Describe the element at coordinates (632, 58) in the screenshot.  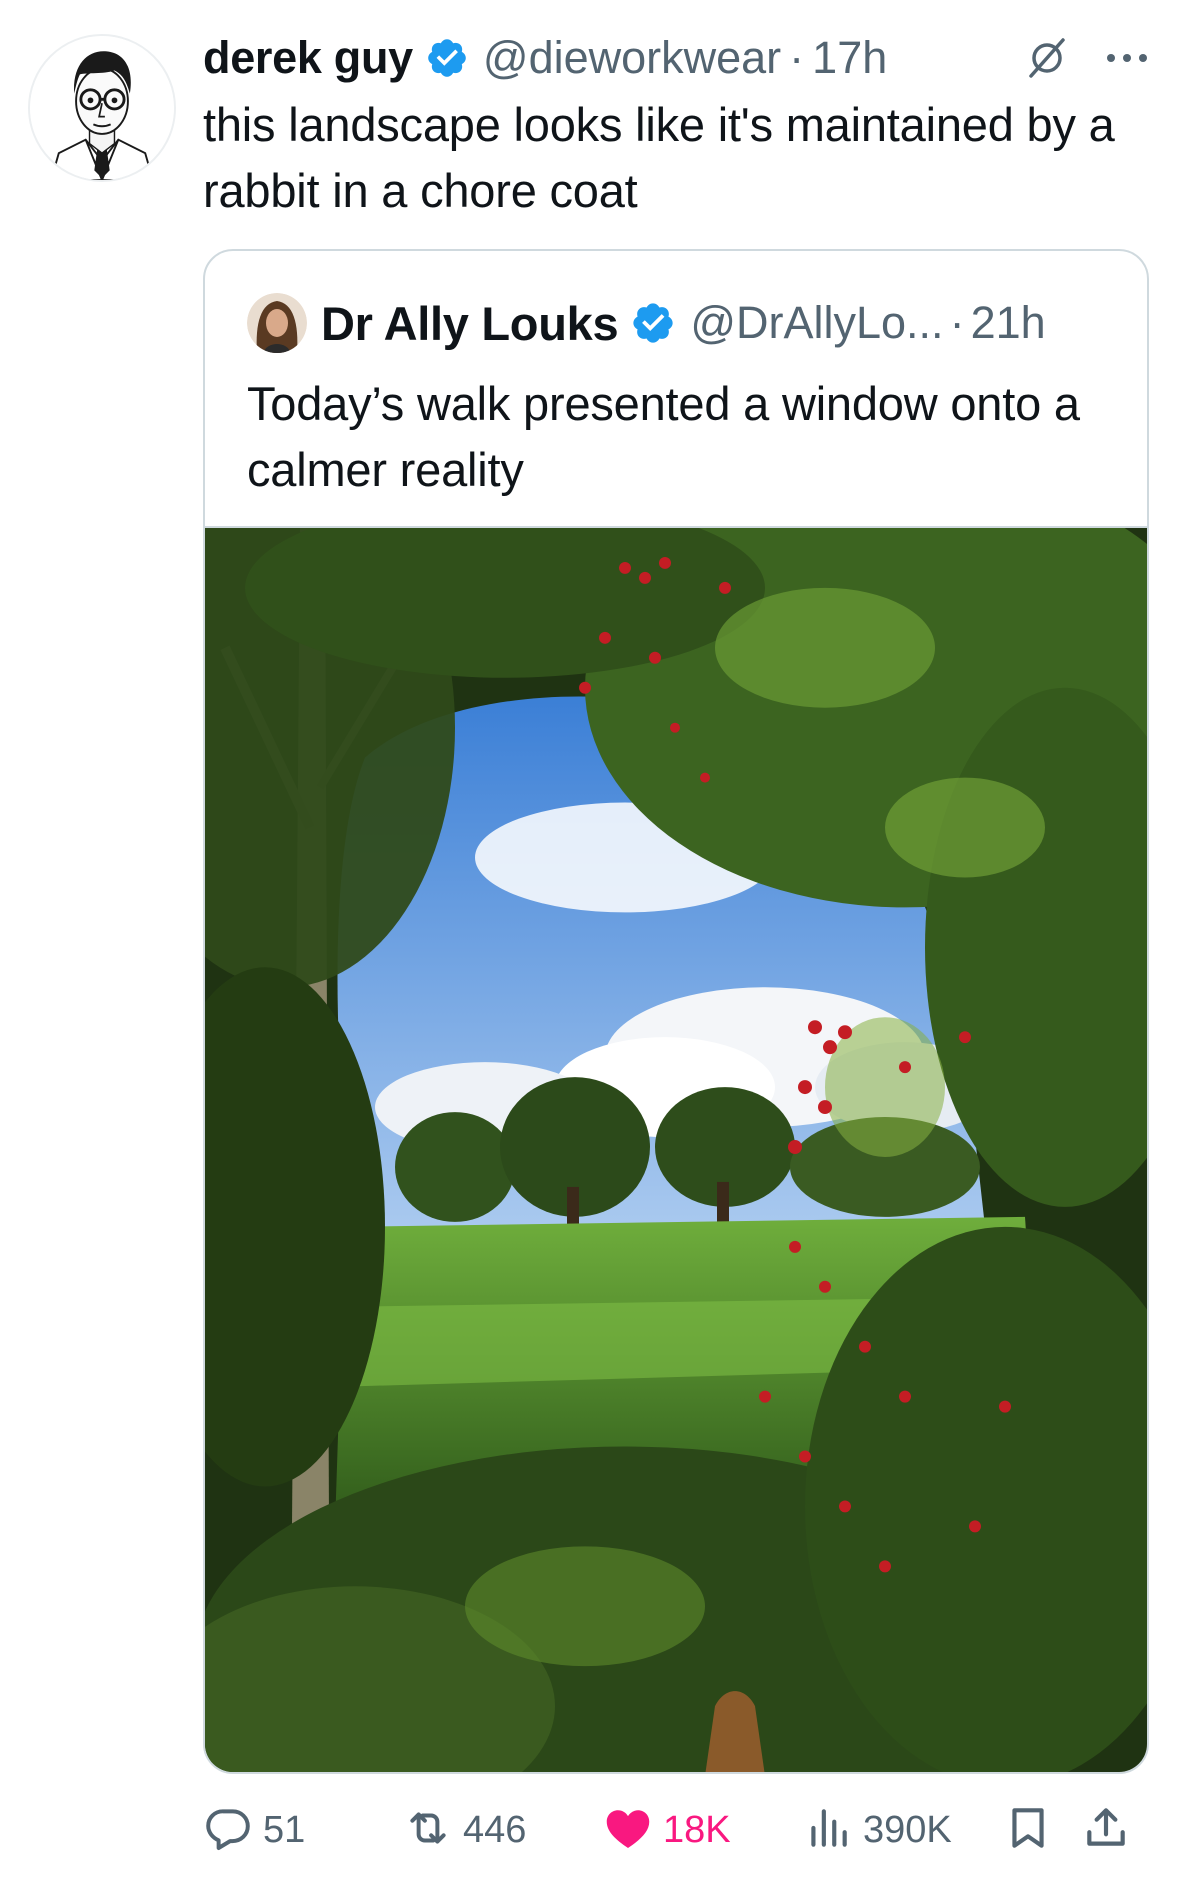
I see `author-handle: @dieworkwear` at that location.